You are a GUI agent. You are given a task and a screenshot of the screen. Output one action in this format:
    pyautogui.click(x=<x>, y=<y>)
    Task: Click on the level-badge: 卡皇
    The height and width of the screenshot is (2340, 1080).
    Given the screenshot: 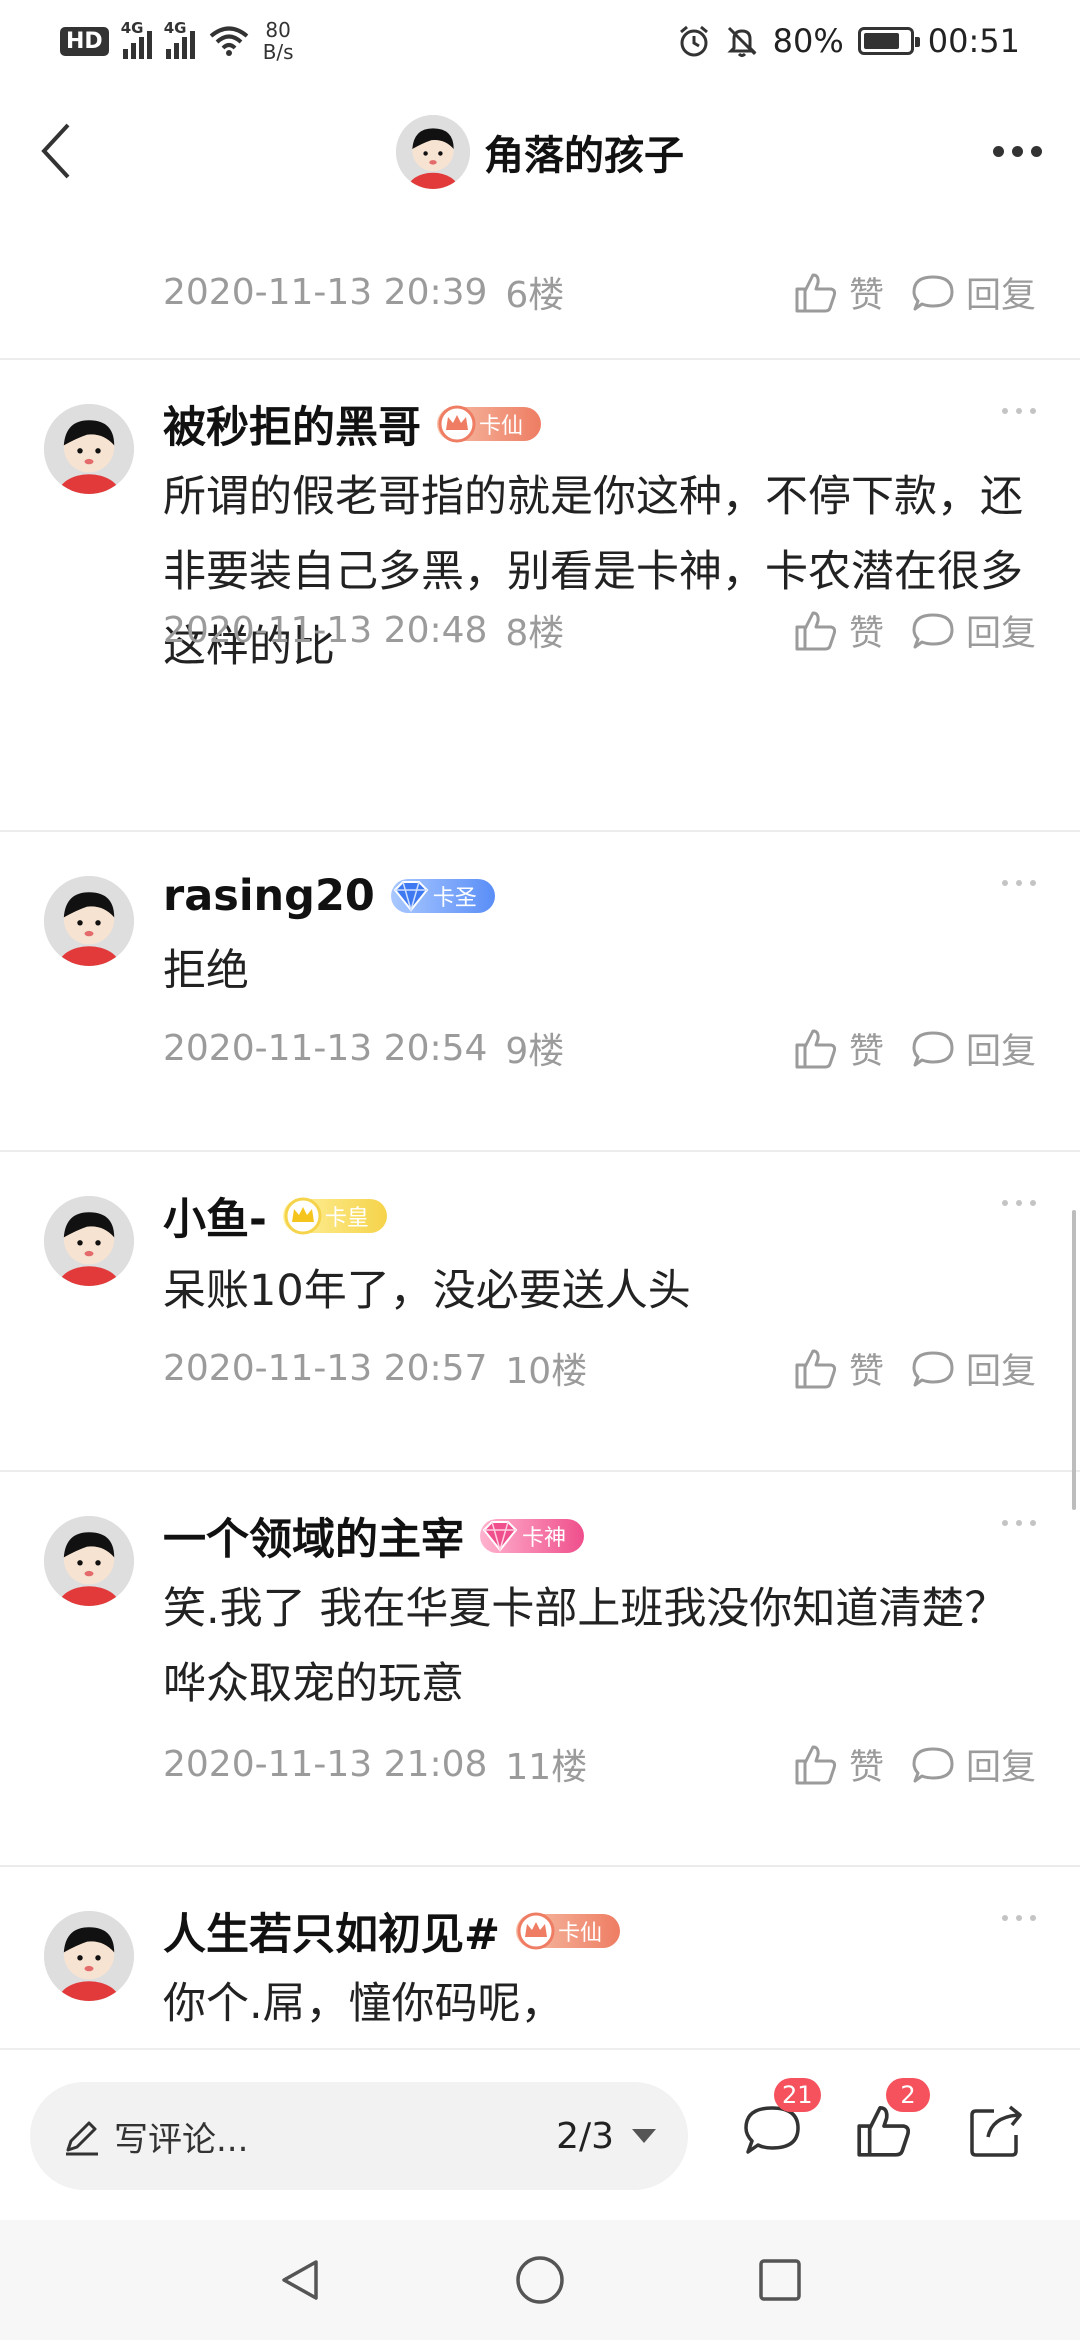 What is the action you would take?
    pyautogui.click(x=334, y=1216)
    